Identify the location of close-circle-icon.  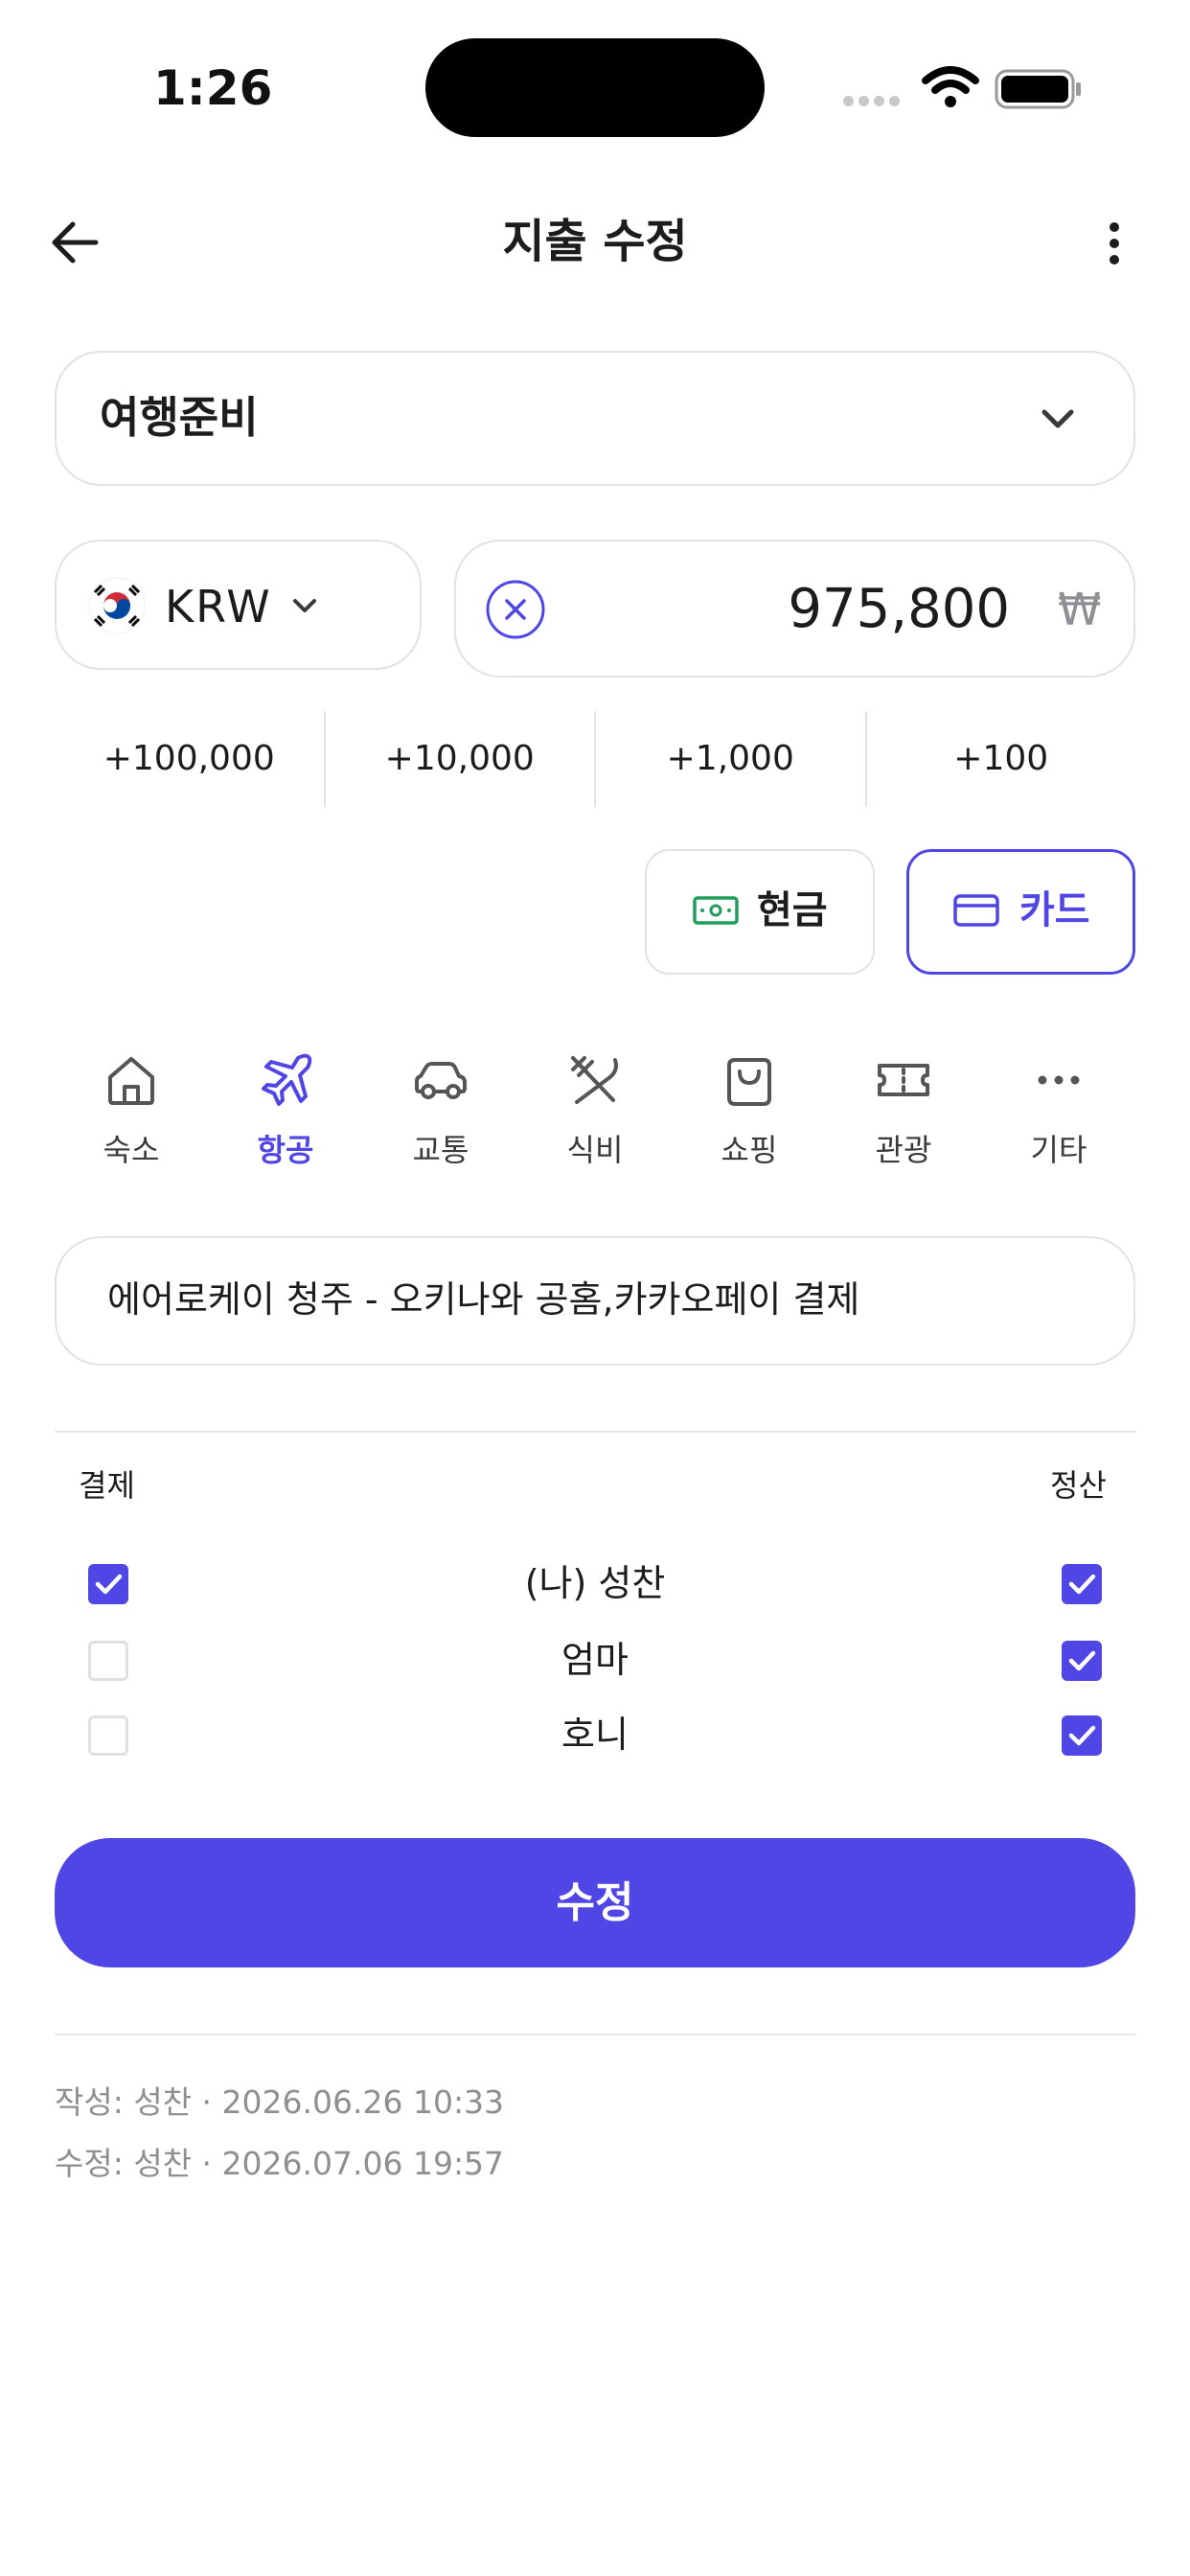
(515, 609).